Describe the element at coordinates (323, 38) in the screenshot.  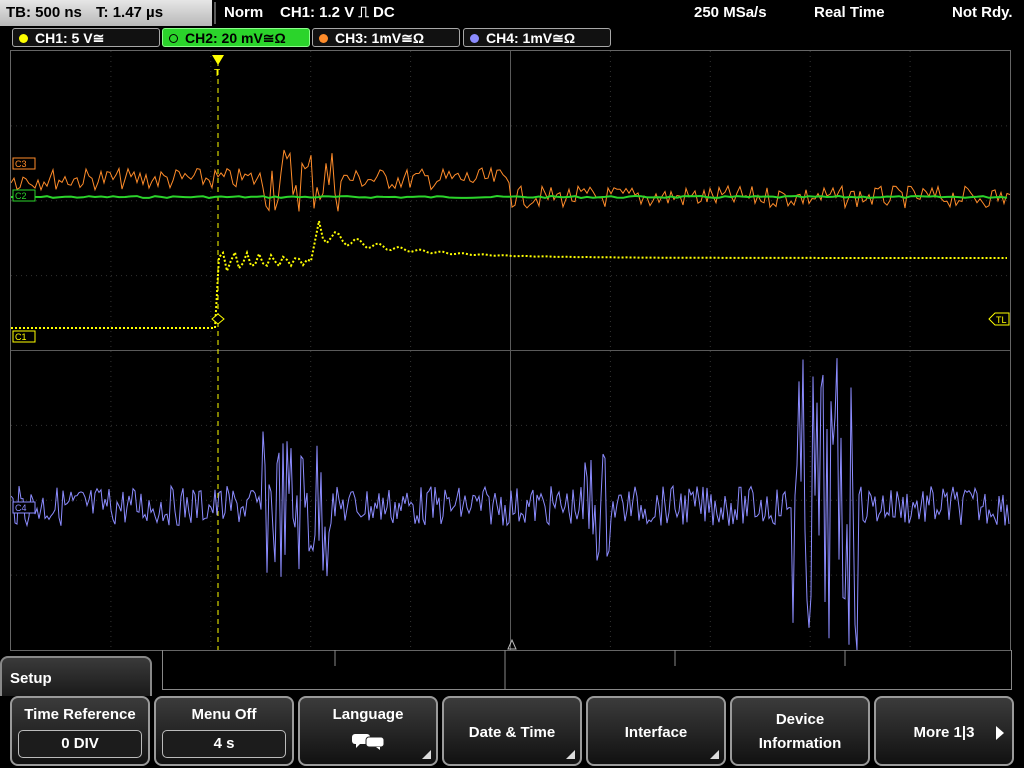
I see `channel-3-color-dot` at that location.